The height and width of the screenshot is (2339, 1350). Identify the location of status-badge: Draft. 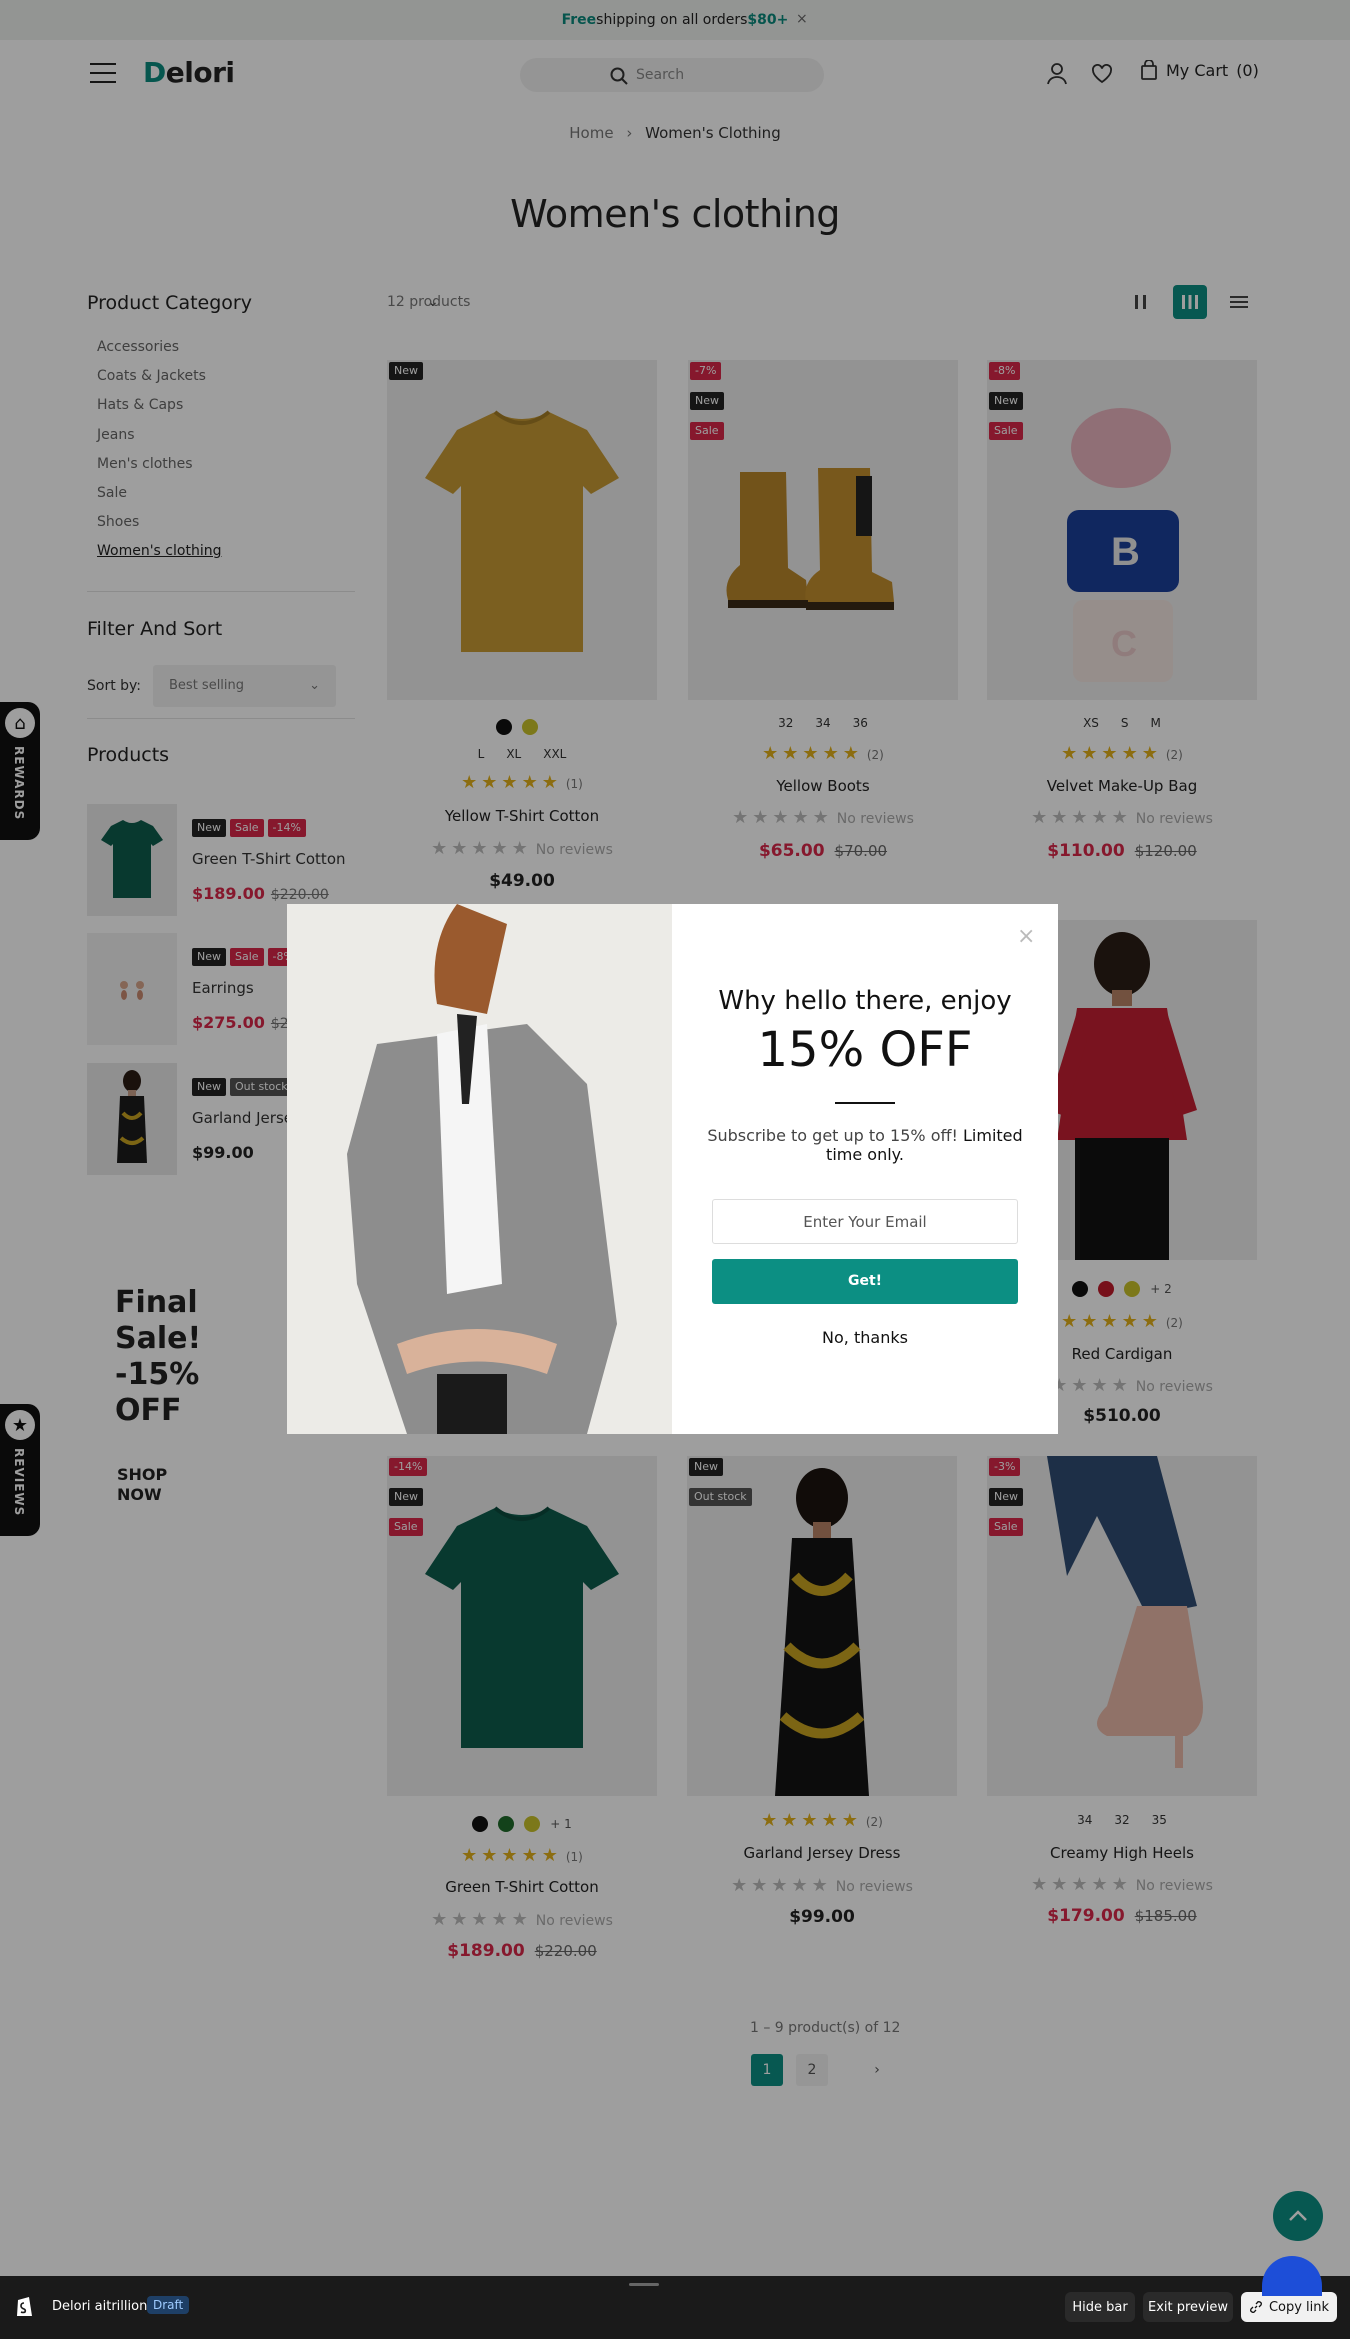
(168, 2305).